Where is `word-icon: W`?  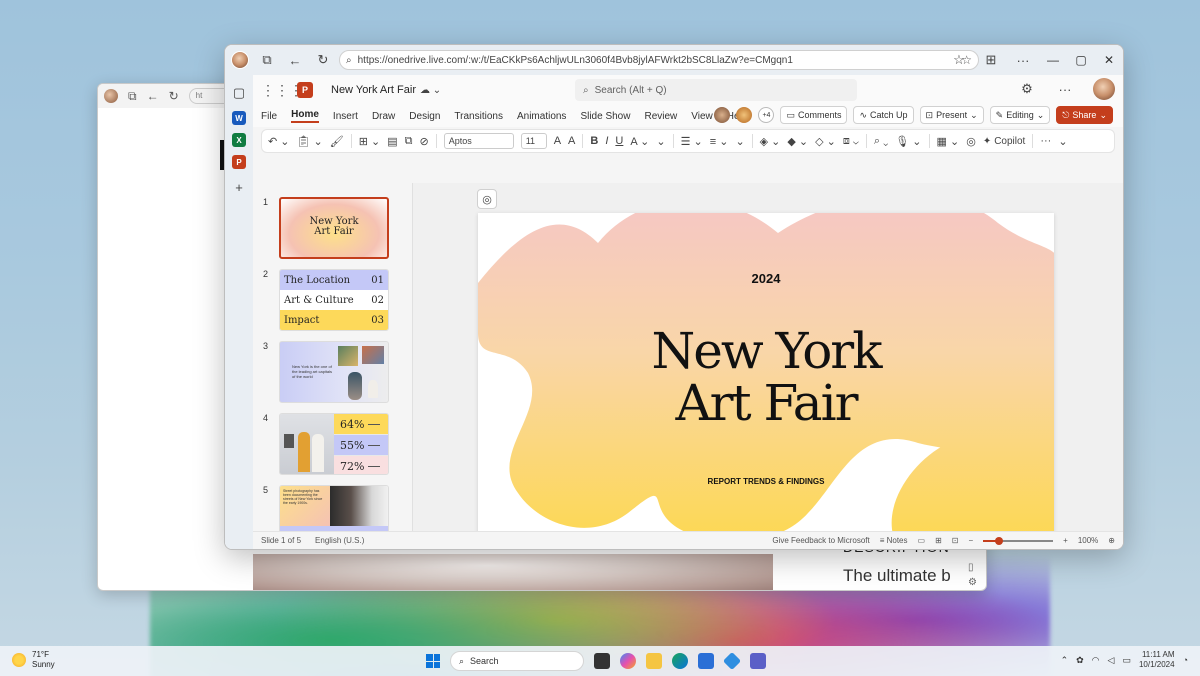 word-icon: W is located at coordinates (239, 118).